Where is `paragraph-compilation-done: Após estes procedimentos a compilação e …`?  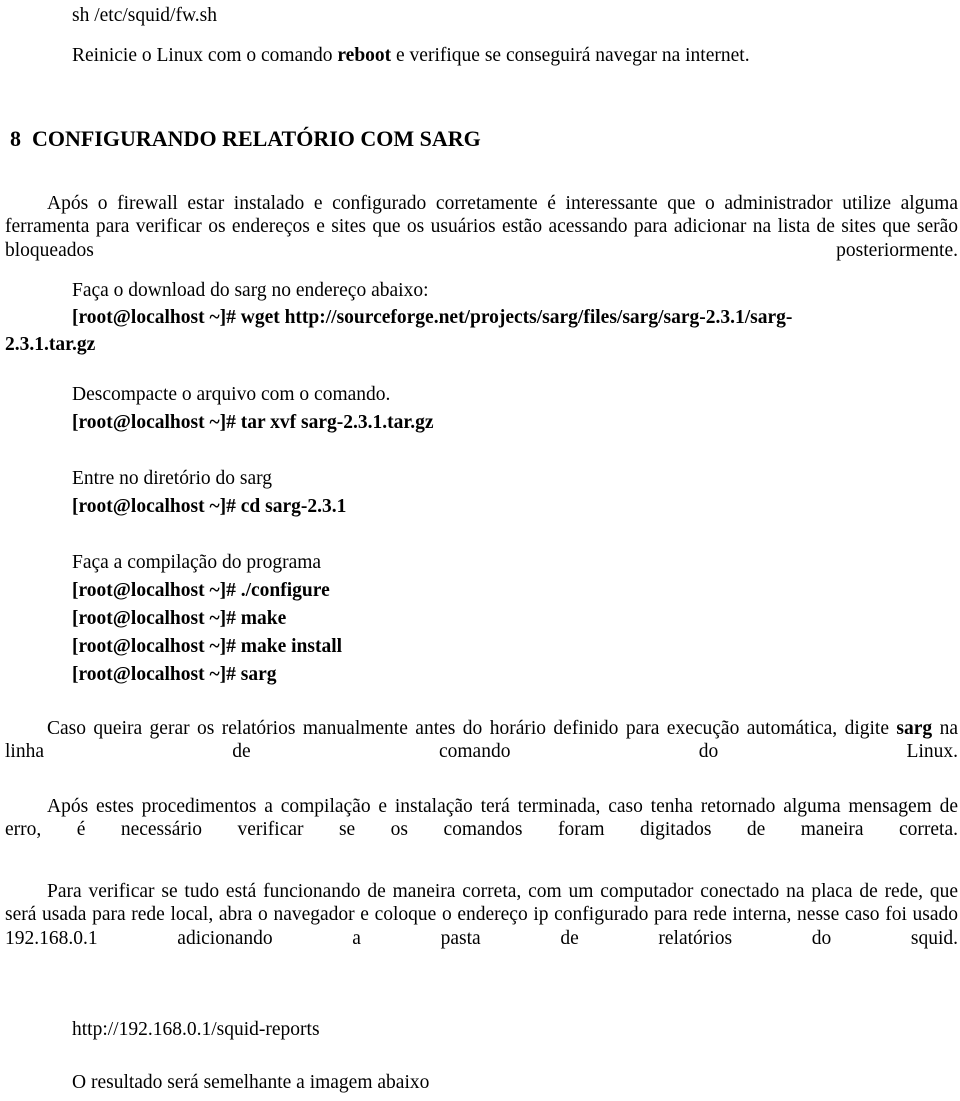
paragraph-compilation-done: Após estes procedimentos a compilação e … is located at coordinates (481, 818).